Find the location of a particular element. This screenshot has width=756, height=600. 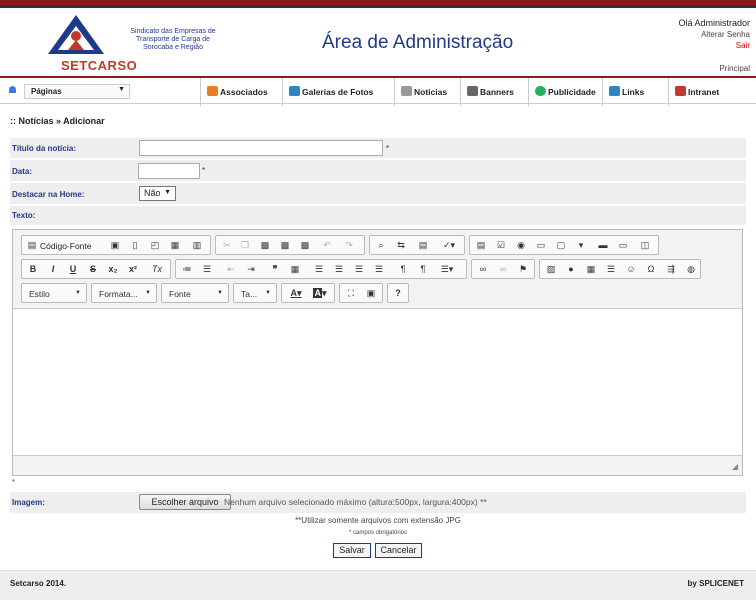

change-password-link: Alterar Senha is located at coordinates (725, 34).